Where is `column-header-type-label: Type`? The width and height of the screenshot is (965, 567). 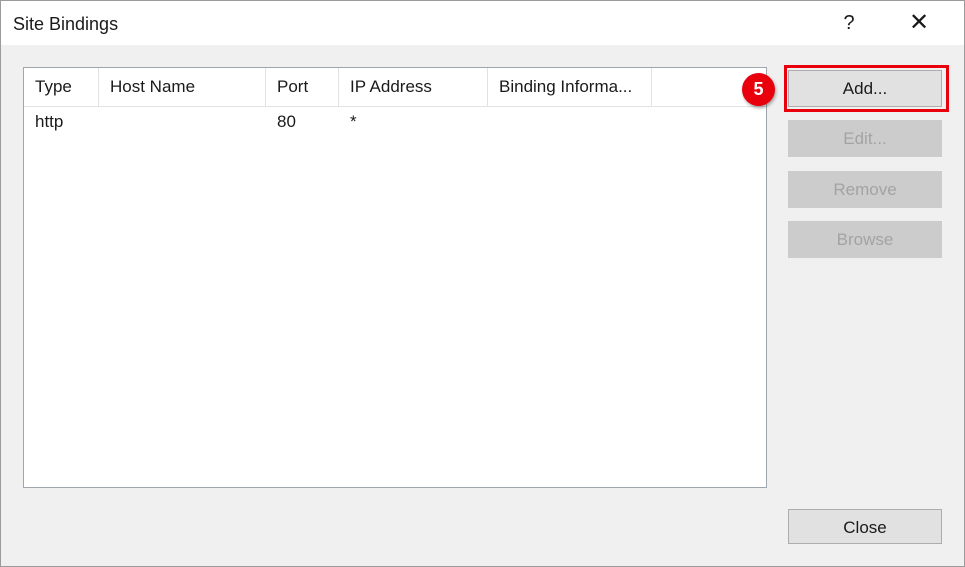 column-header-type-label: Type is located at coordinates (53, 86).